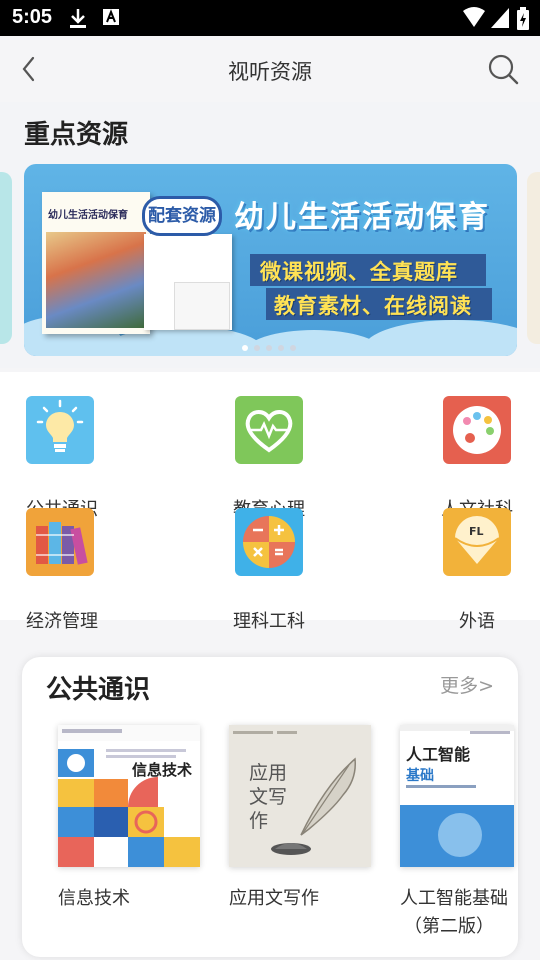  I want to click on book-cover-title: 信息技术, so click(162, 770).